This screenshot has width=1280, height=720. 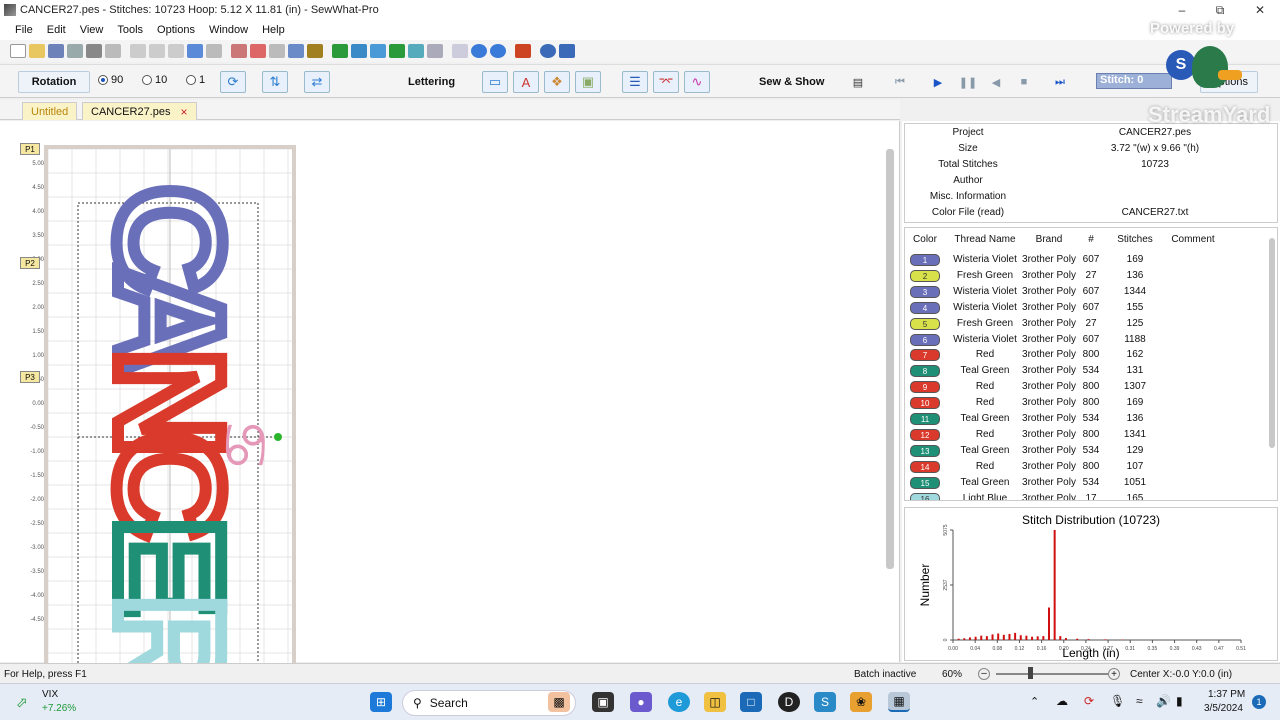 I want to click on menu-options: Options, so click(x=176, y=30).